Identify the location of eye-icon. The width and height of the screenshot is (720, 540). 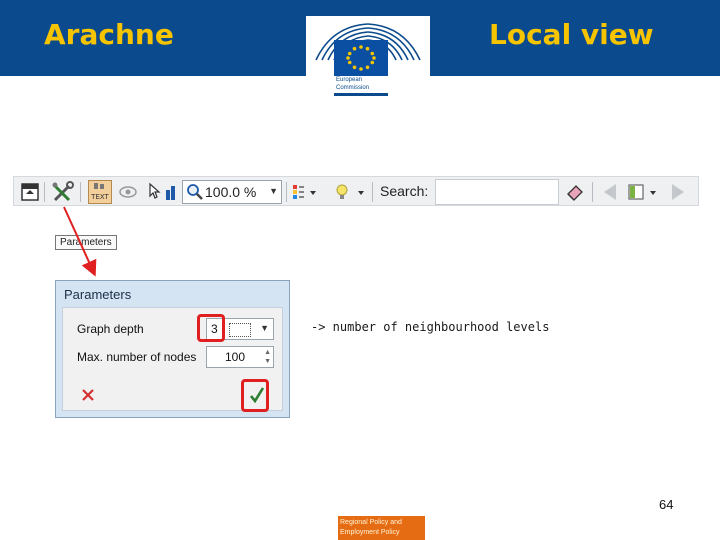
(128, 192).